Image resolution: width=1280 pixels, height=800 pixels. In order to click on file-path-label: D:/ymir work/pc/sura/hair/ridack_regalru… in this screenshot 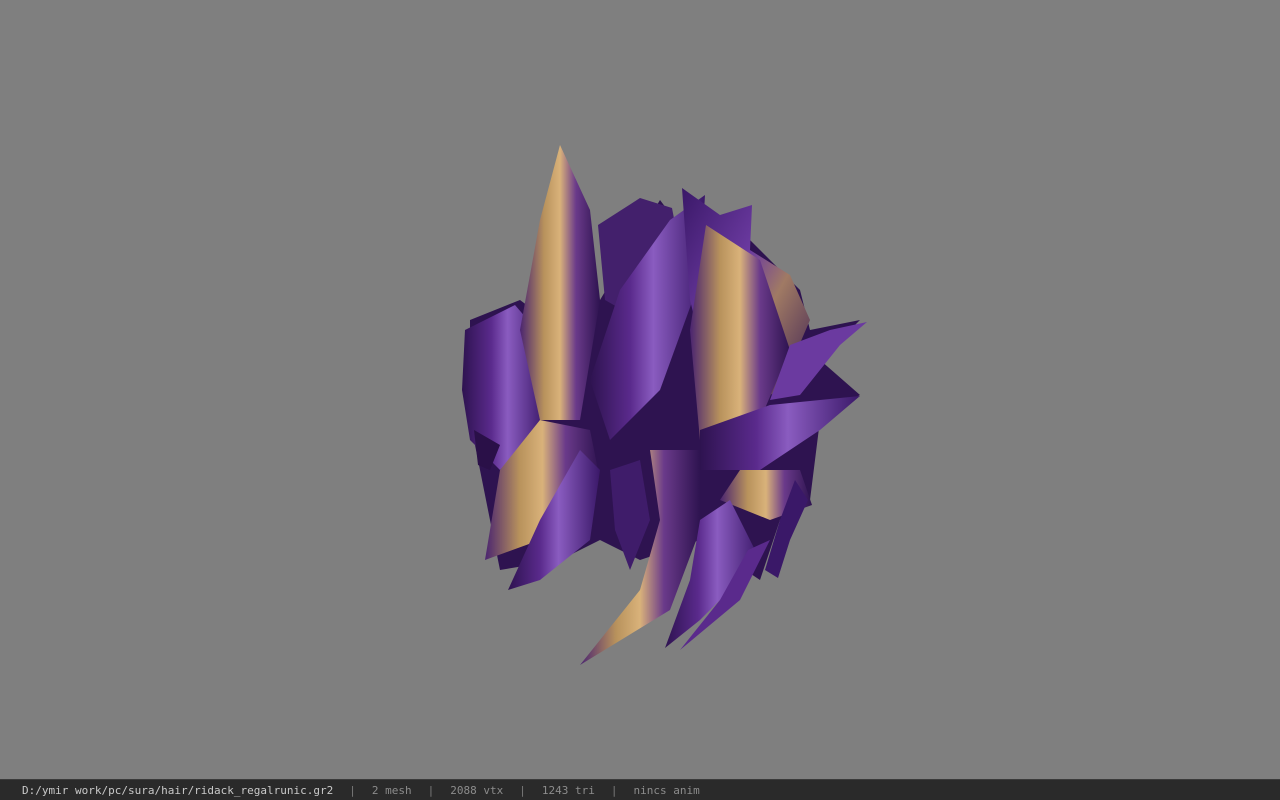, I will do `click(178, 790)`.